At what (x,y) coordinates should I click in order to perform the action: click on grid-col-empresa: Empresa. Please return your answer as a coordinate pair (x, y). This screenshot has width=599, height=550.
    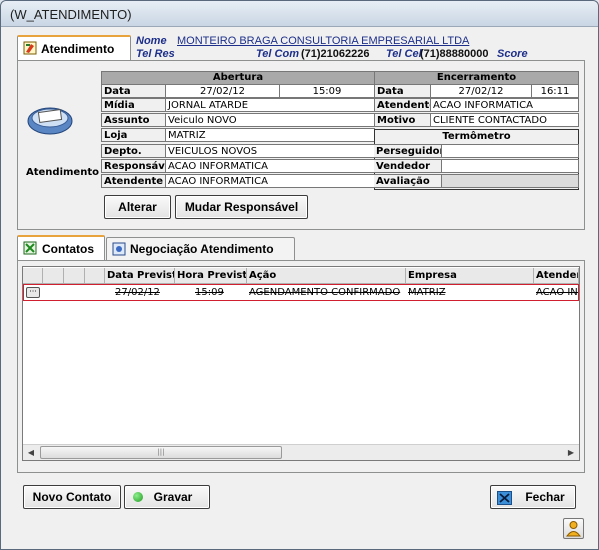
    Looking at the image, I should click on (470, 276).